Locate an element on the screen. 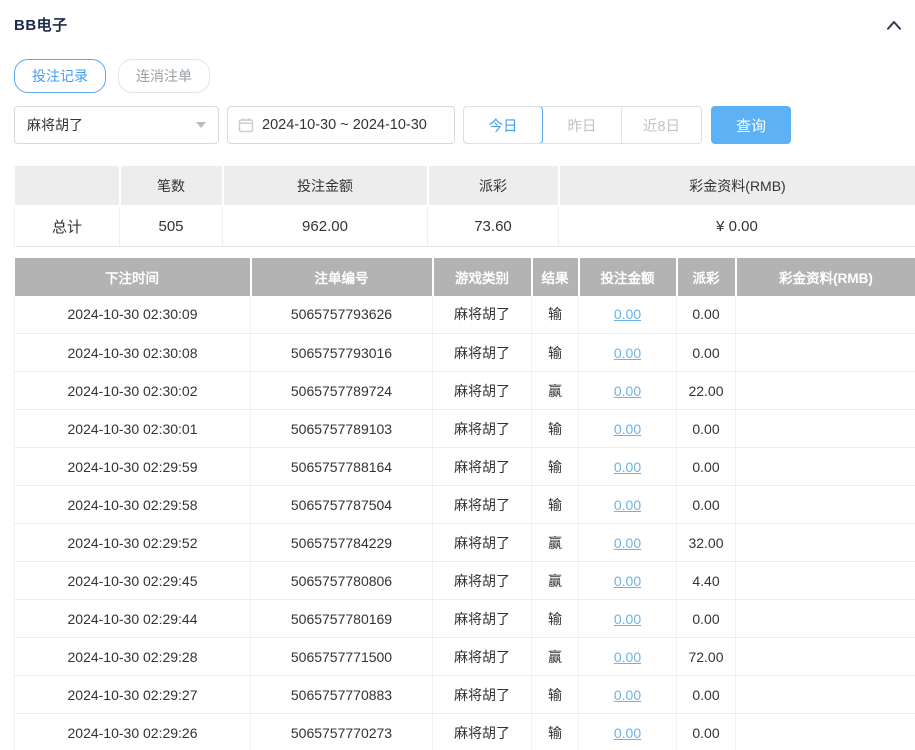 This screenshot has width=915, height=750. quick-range-last8days: 近8日 is located at coordinates (661, 125).